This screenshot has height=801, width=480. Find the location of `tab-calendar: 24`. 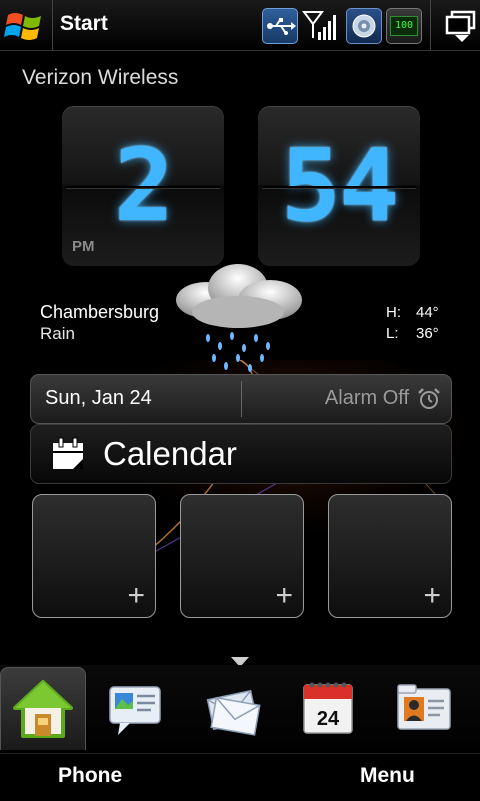

tab-calendar: 24 is located at coordinates (328, 708).